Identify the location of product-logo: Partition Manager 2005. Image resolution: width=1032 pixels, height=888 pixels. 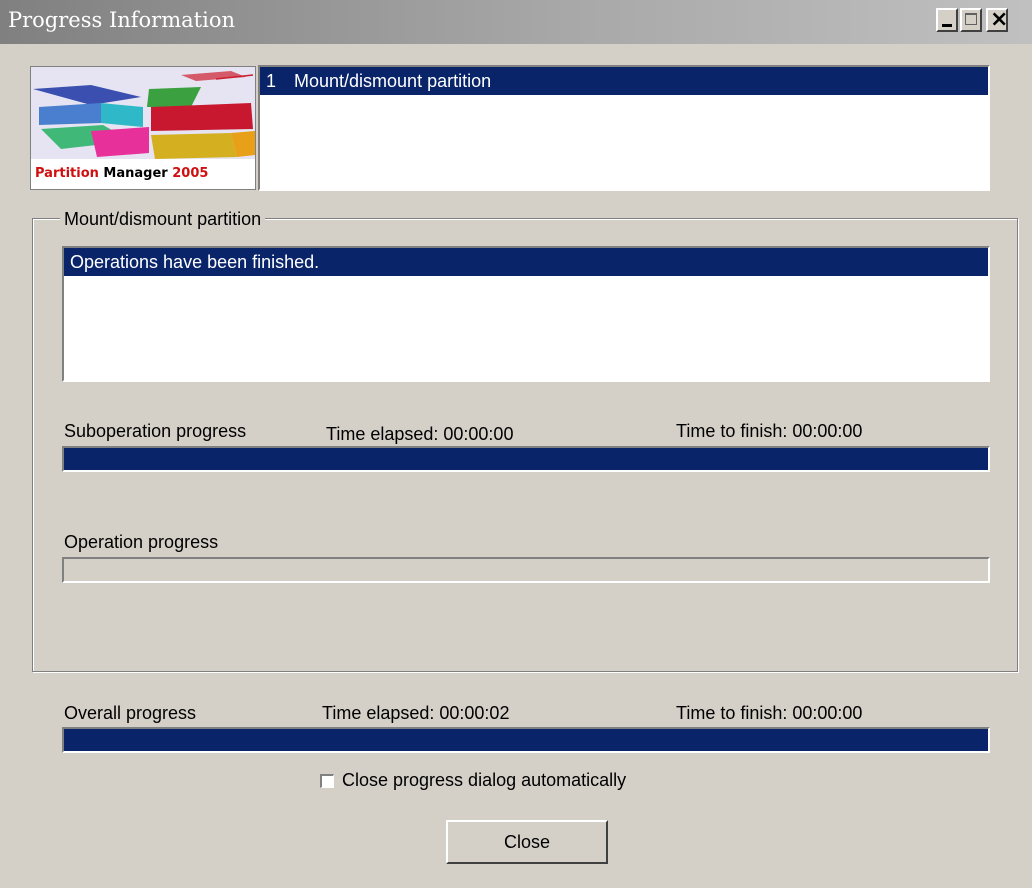
(143, 128).